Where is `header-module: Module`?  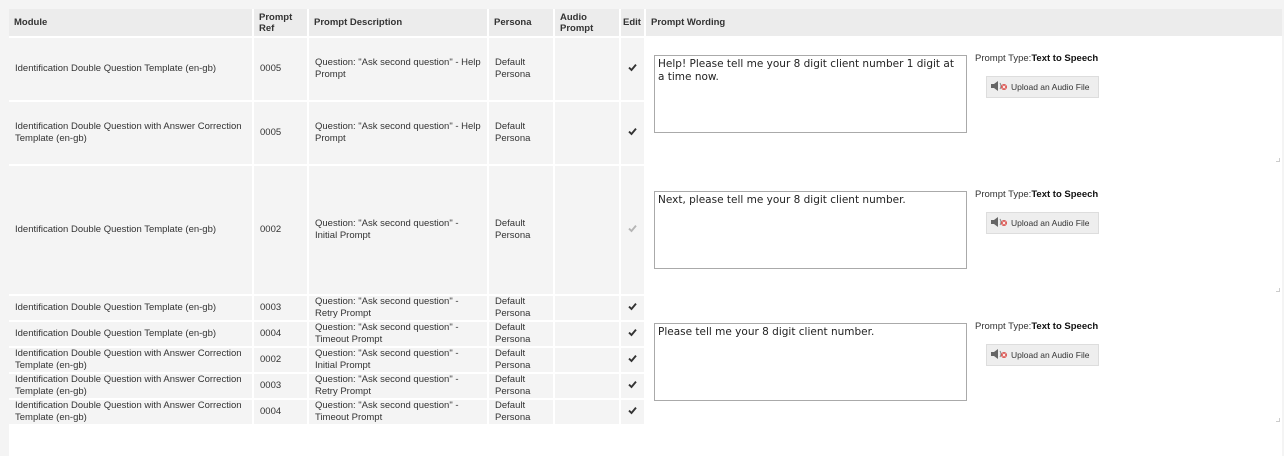 header-module: Module is located at coordinates (130, 22).